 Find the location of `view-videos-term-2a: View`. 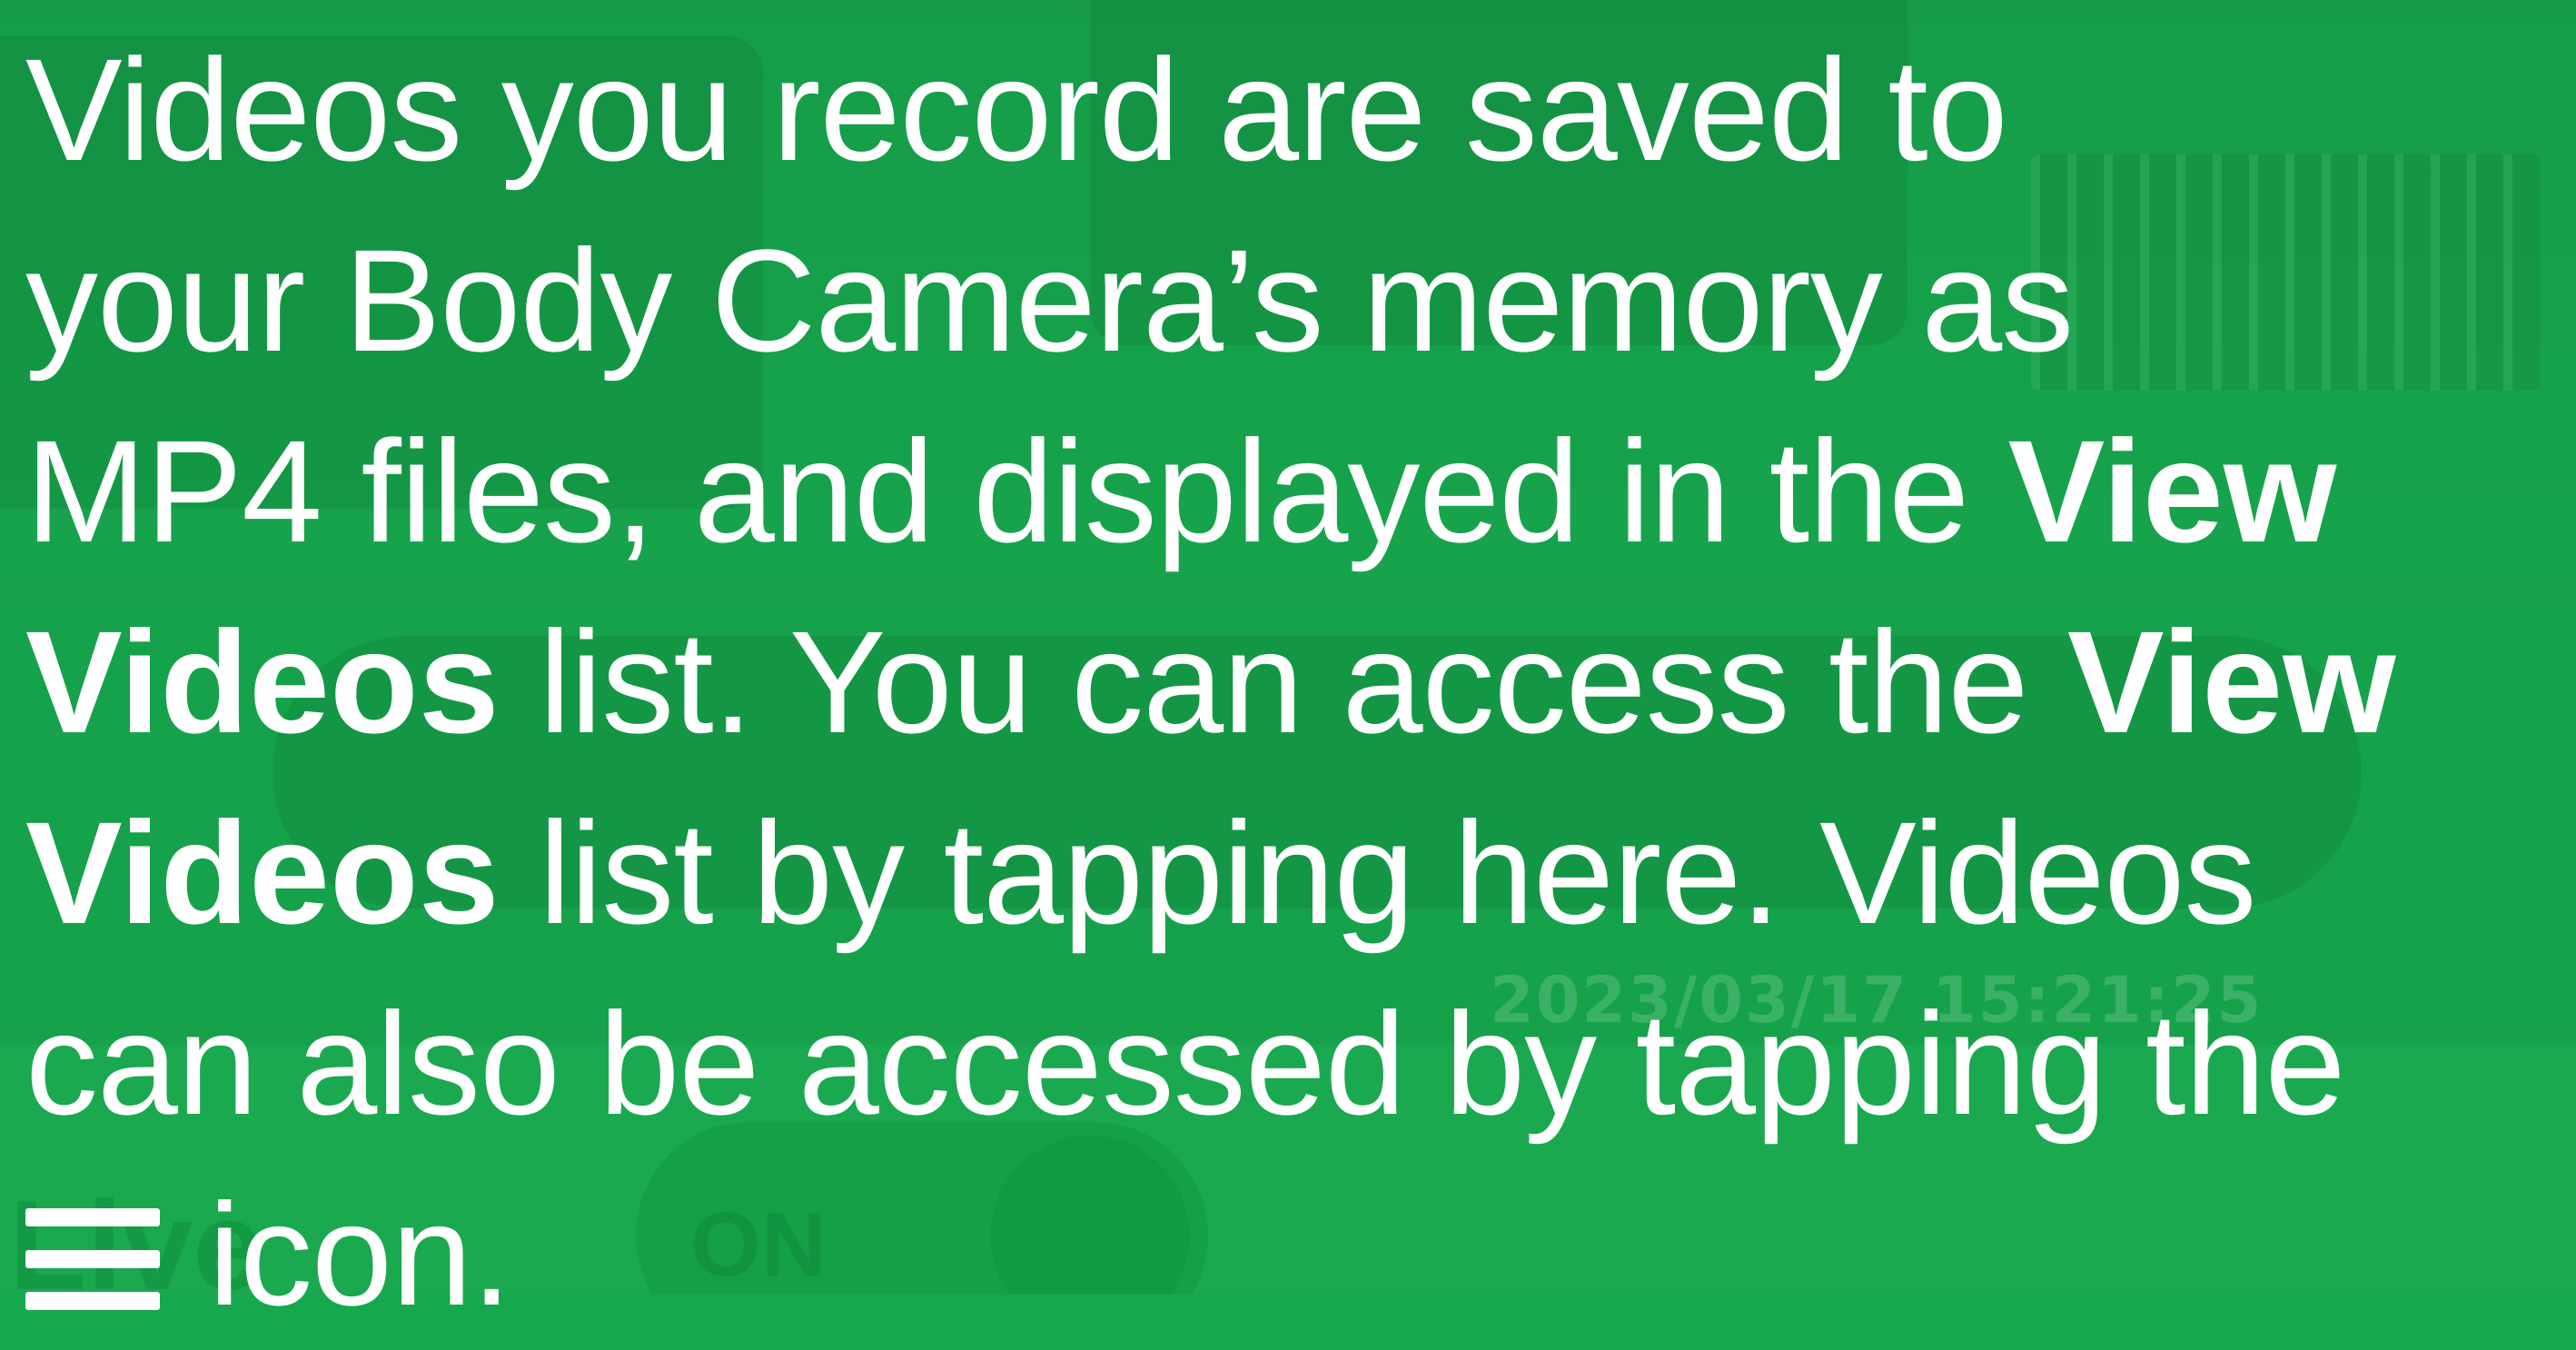

view-videos-term-2a: View is located at coordinates (2231, 682).